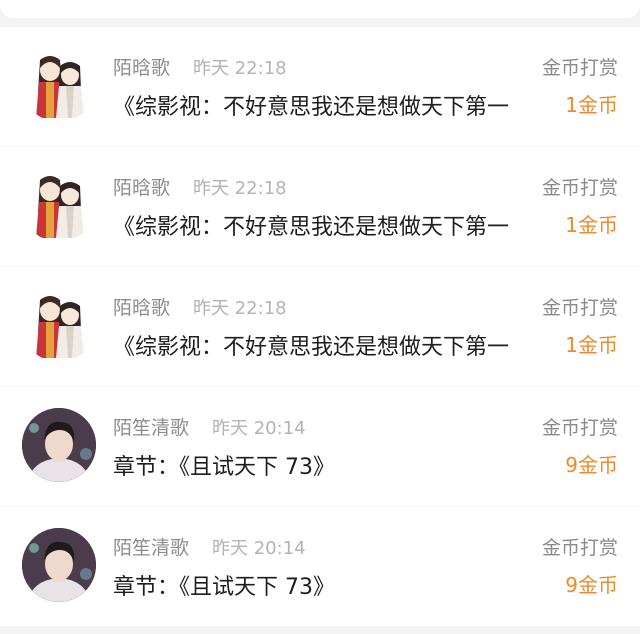 The width and height of the screenshot is (640, 634). What do you see at coordinates (320, 9) in the screenshot?
I see `previous-card-edge` at bounding box center [320, 9].